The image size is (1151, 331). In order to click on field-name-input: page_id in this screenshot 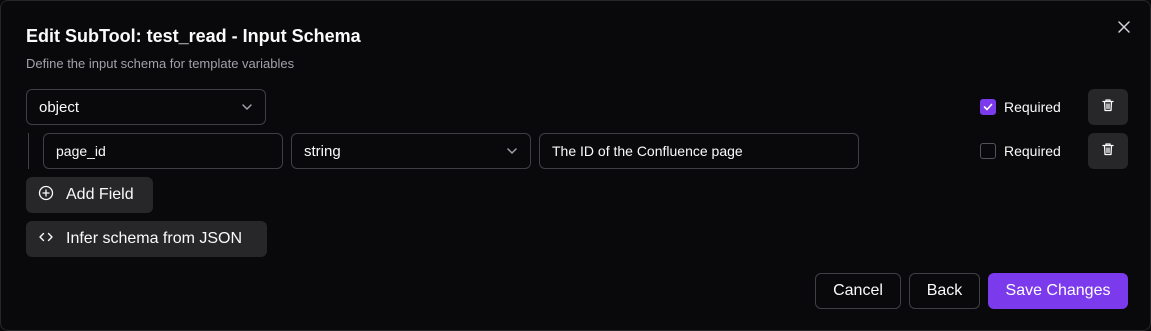, I will do `click(163, 151)`.